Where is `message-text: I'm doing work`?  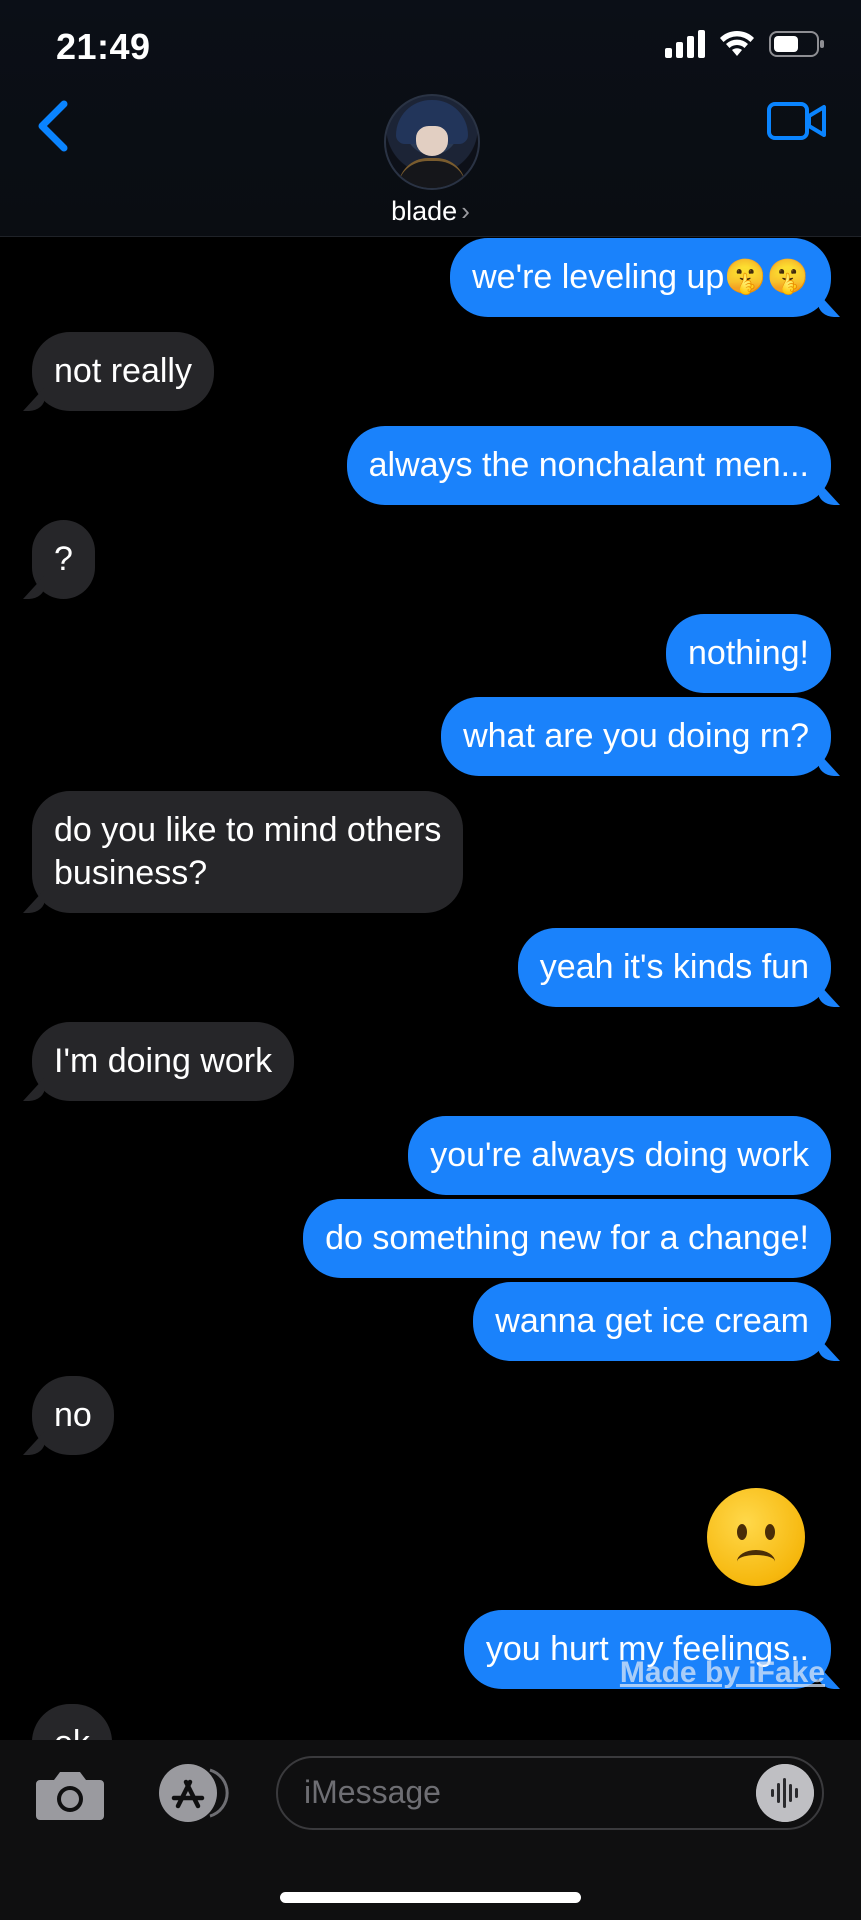 message-text: I'm doing work is located at coordinates (163, 1061).